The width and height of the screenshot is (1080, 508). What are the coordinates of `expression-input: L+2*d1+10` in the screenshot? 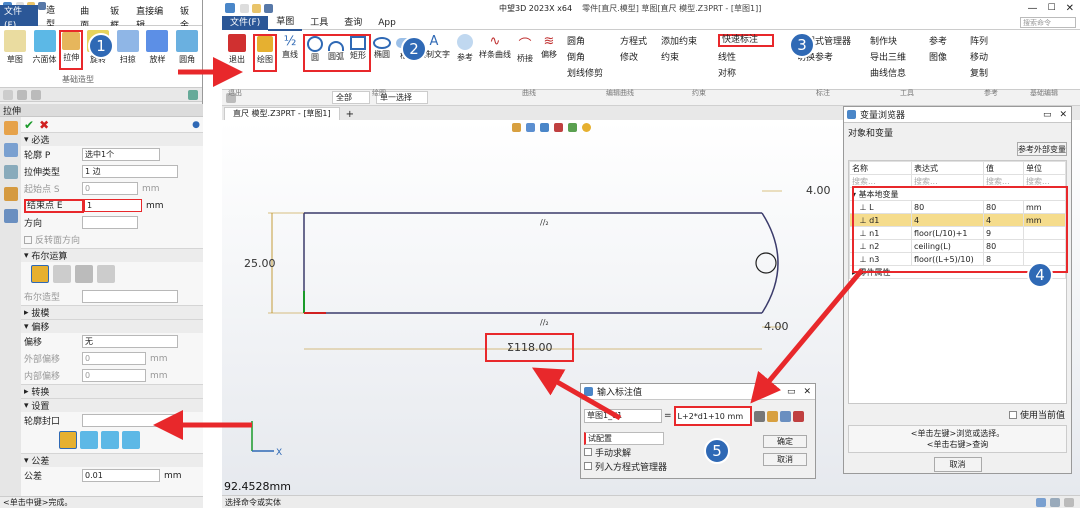 It's located at (703, 416).